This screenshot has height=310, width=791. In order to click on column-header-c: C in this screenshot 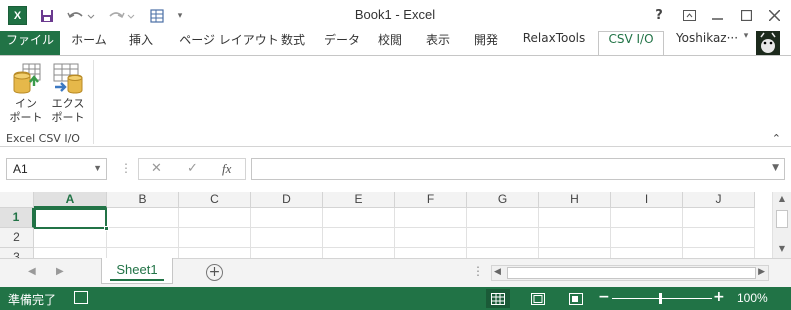, I will do `click(215, 200)`.